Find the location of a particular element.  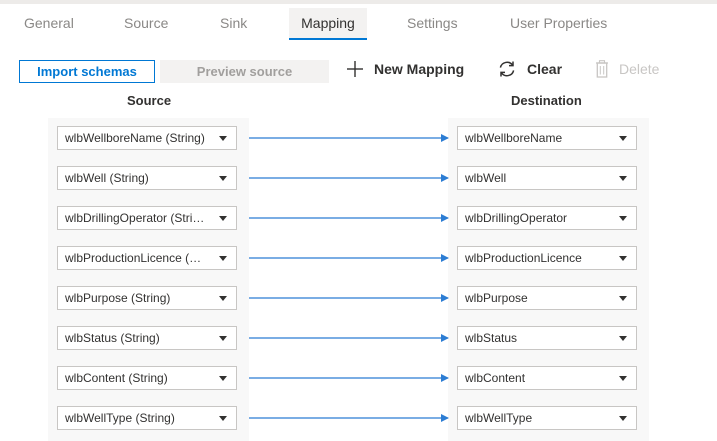

source-header: Source is located at coordinates (149, 100).